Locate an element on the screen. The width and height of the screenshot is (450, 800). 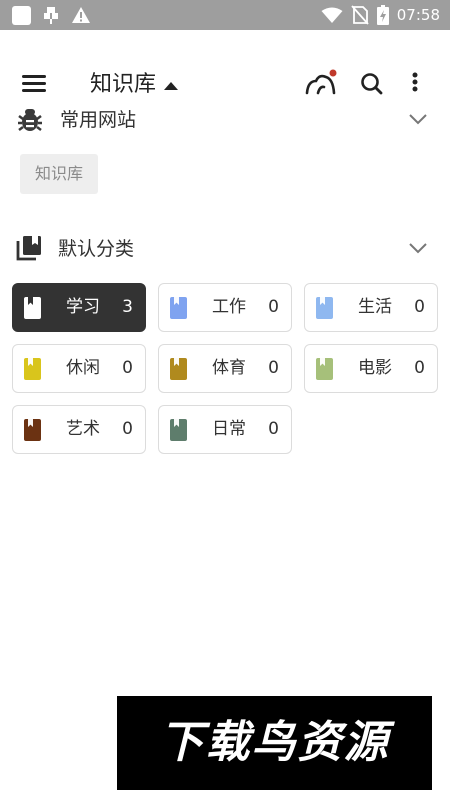
category-card-study: 学习 3 is located at coordinates (79, 307).